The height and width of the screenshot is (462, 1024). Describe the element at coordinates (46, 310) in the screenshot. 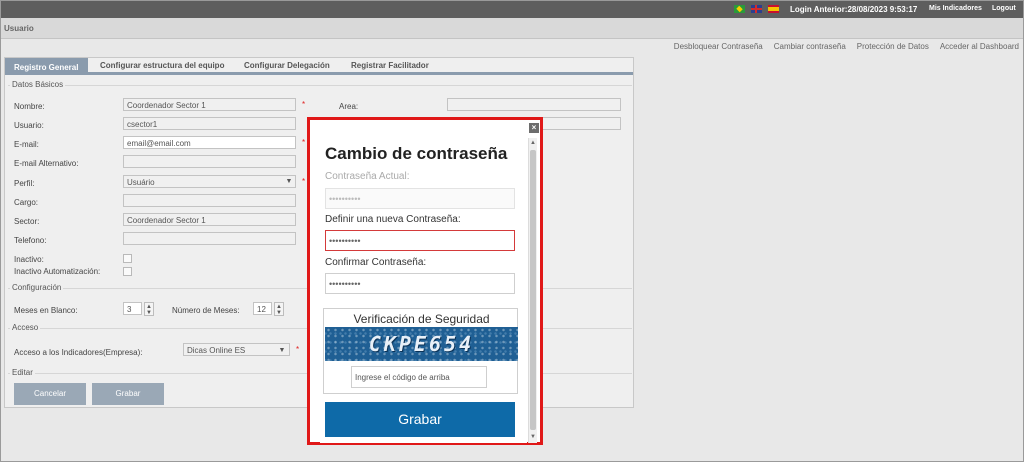

I see `meses-blanco-label: Meses en Blanco:` at that location.